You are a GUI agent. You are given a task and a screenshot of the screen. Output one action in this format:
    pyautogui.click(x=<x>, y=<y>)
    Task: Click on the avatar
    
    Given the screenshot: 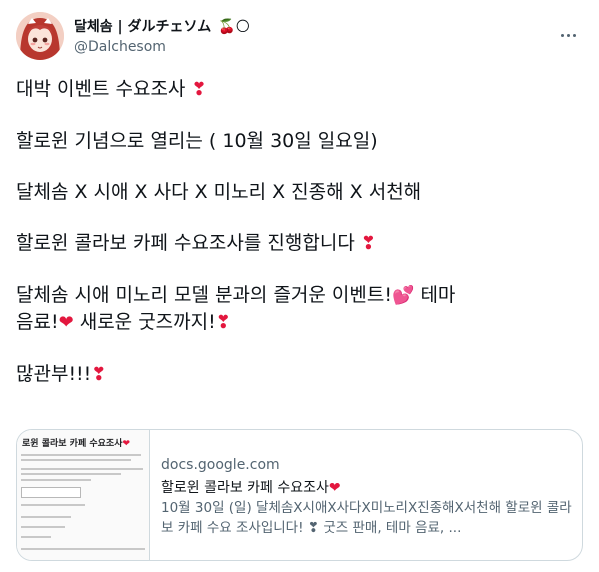 What is the action you would take?
    pyautogui.click(x=40, y=36)
    